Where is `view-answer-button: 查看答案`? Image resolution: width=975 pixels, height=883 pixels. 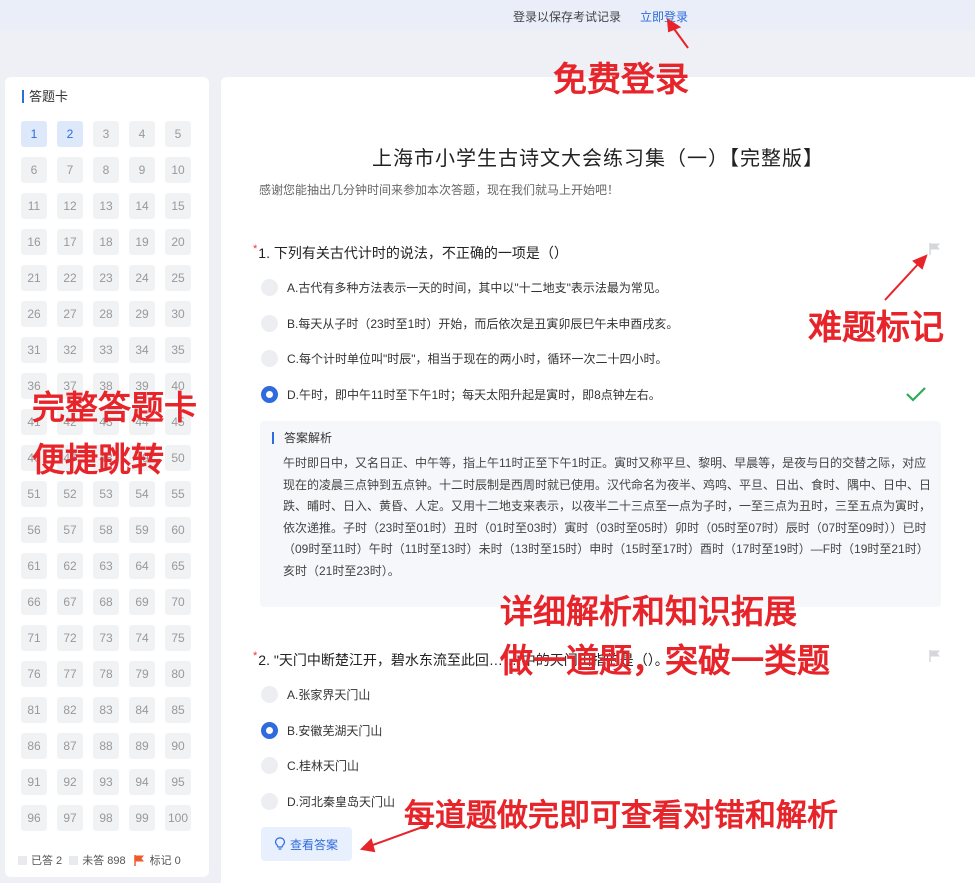 view-answer-button: 查看答案 is located at coordinates (306, 844).